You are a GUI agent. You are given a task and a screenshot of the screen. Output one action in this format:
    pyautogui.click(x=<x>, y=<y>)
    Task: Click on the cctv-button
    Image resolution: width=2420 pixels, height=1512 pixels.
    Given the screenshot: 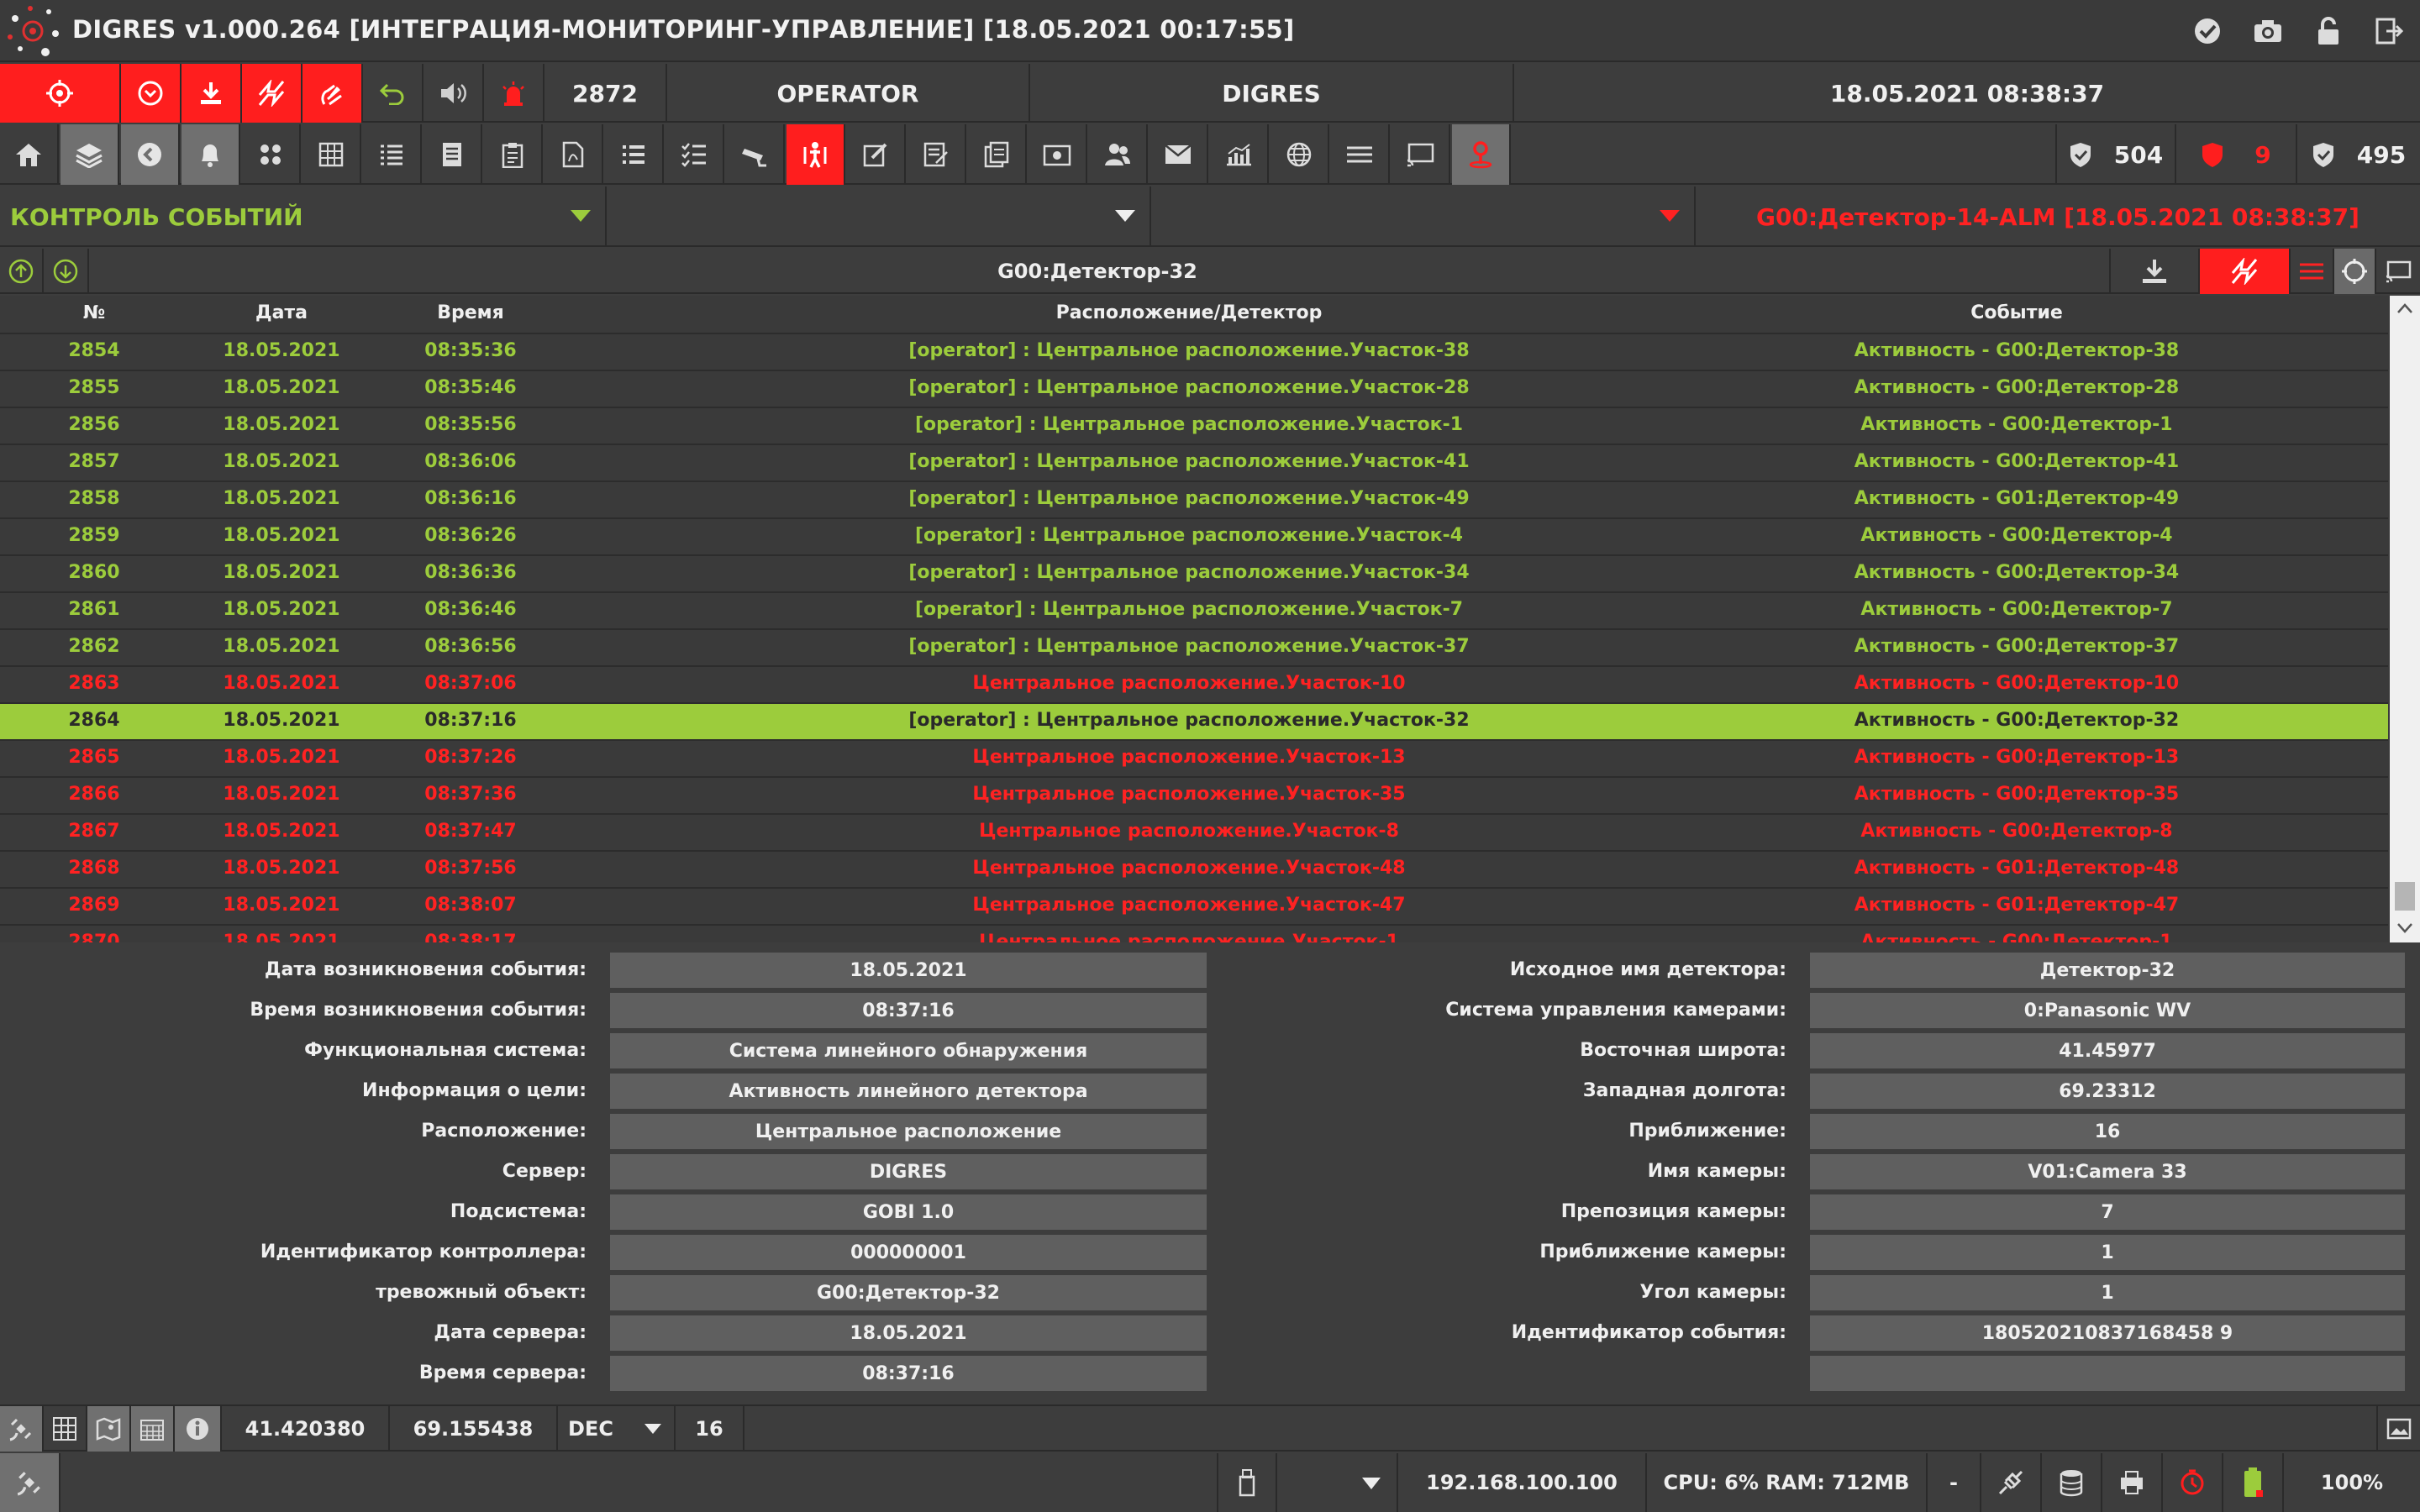 What is the action you would take?
    pyautogui.click(x=755, y=154)
    